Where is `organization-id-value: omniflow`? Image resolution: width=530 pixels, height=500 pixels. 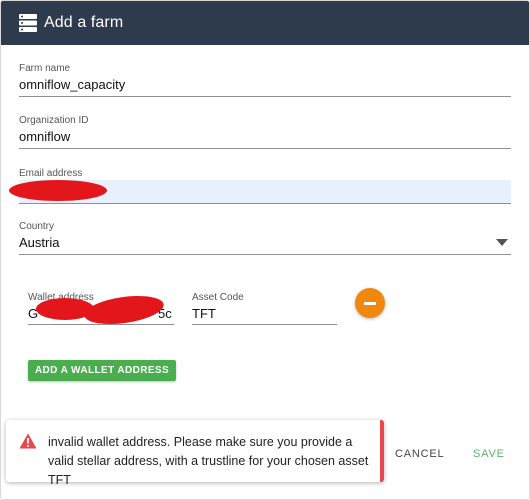 organization-id-value: omniflow is located at coordinates (44, 136).